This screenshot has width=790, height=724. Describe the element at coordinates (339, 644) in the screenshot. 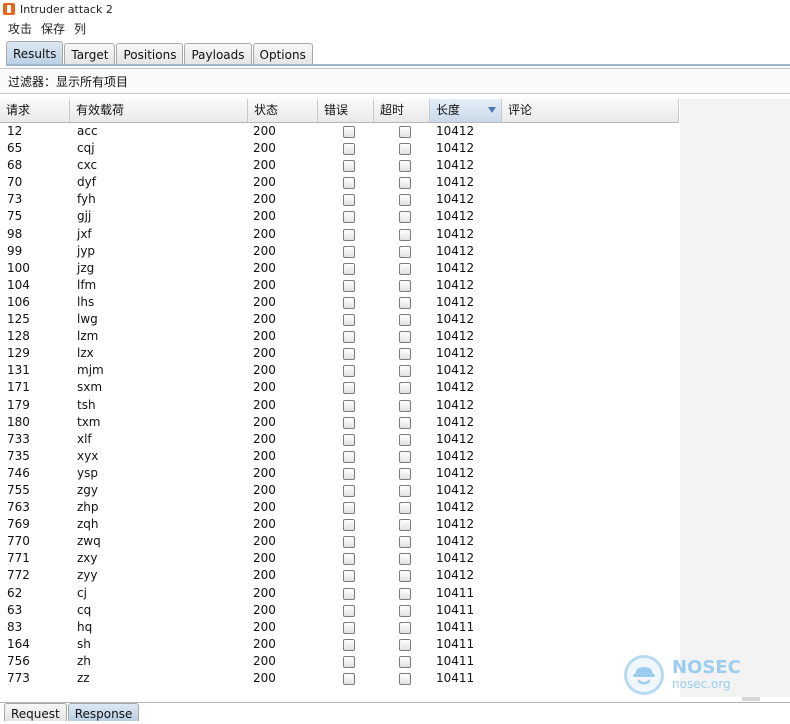

I see `table-row: 164 sh 200 10411` at that location.